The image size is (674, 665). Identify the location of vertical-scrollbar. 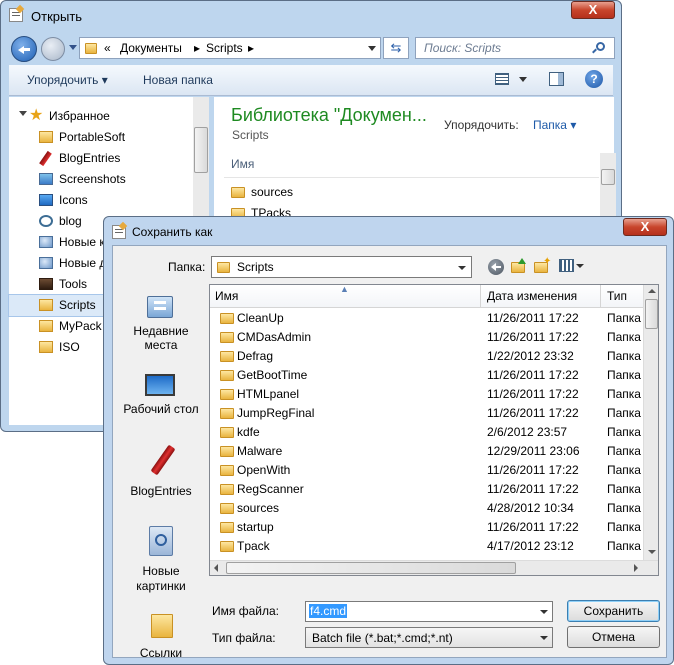
(650, 422).